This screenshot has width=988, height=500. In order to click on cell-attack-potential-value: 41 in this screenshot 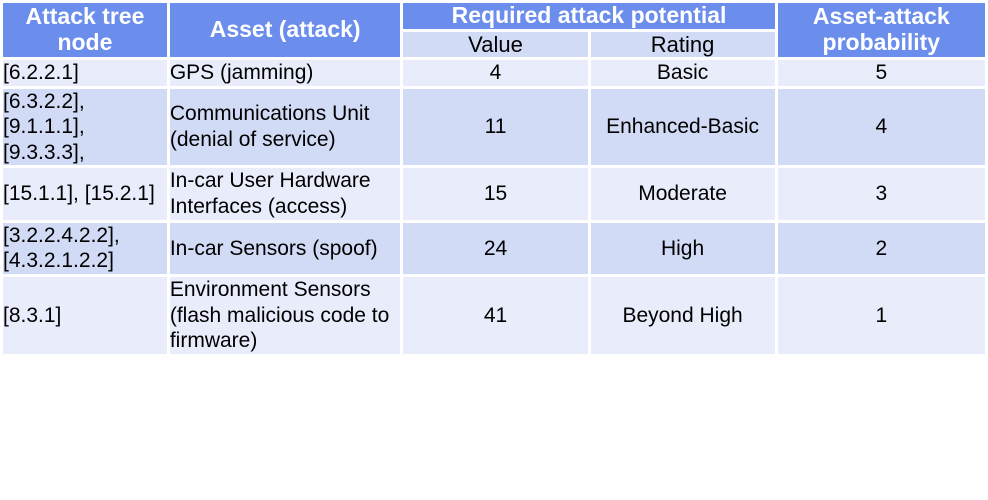, I will do `click(495, 315)`.